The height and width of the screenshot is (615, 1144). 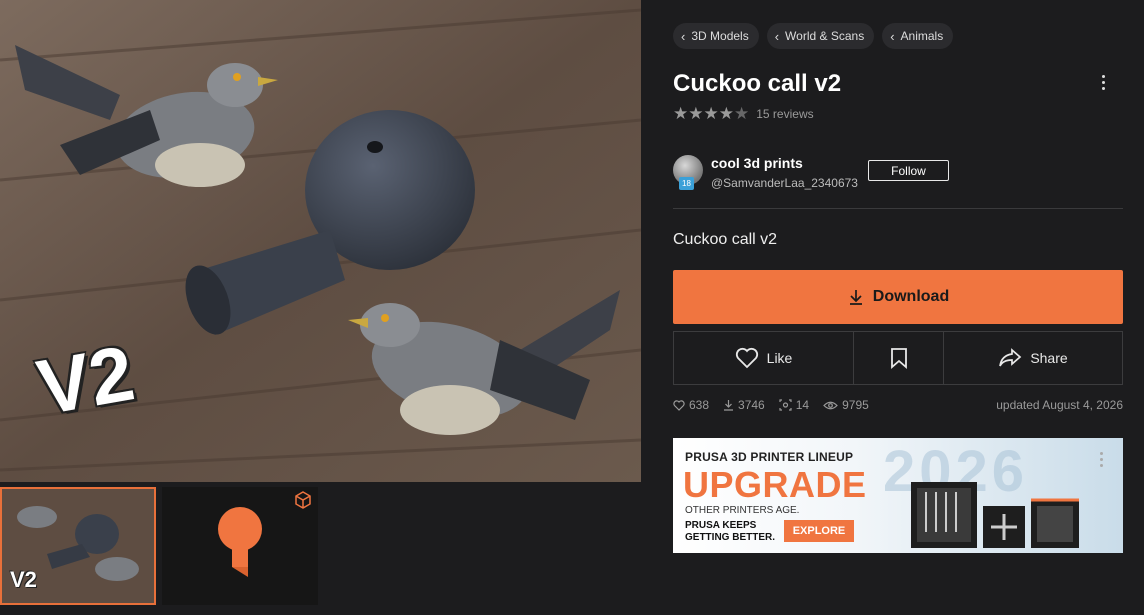 I want to click on 3d-cube-icon, so click(x=303, y=502).